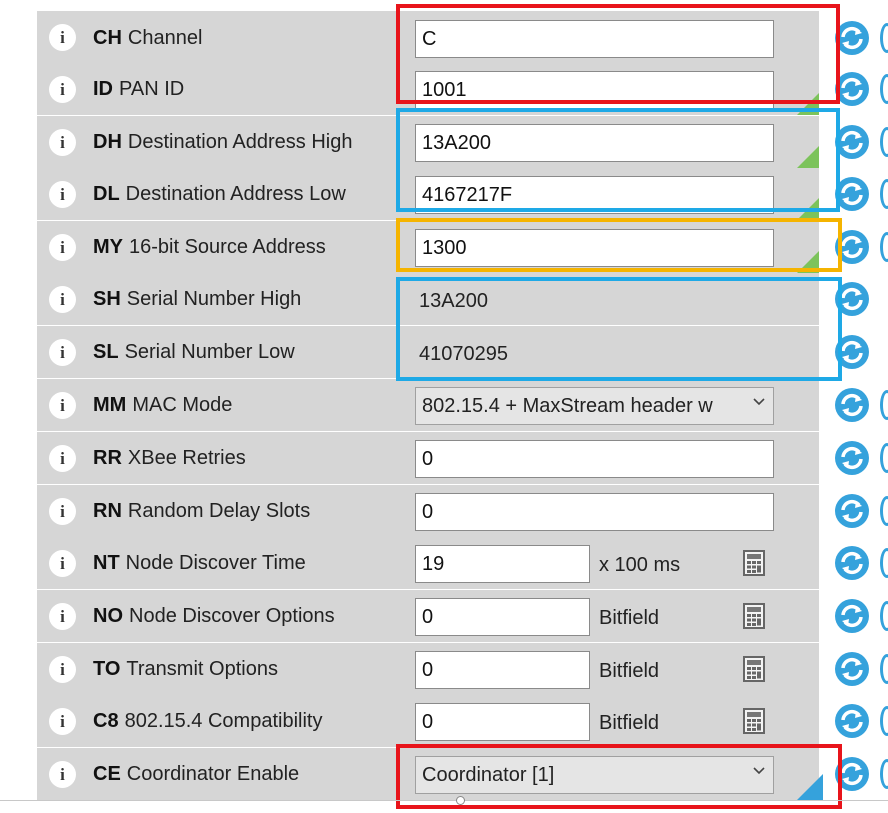  Describe the element at coordinates (754, 721) in the screenshot. I see `calculator-icon` at that location.